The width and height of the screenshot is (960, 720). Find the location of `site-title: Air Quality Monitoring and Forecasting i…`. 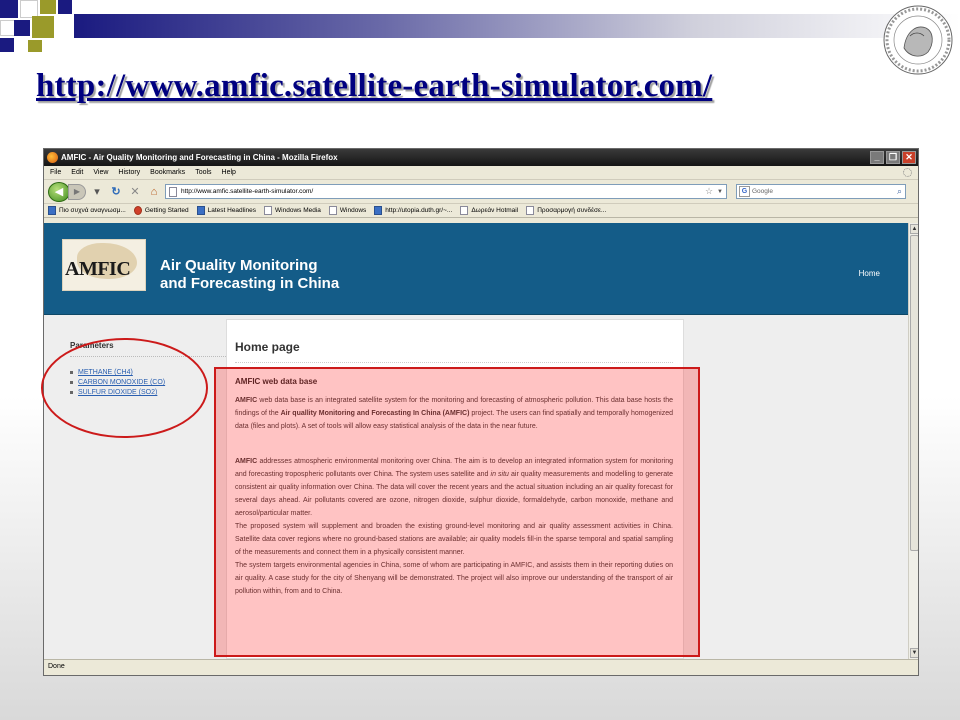

site-title: Air Quality Monitoring and Forecasting i… is located at coordinates (249, 275).